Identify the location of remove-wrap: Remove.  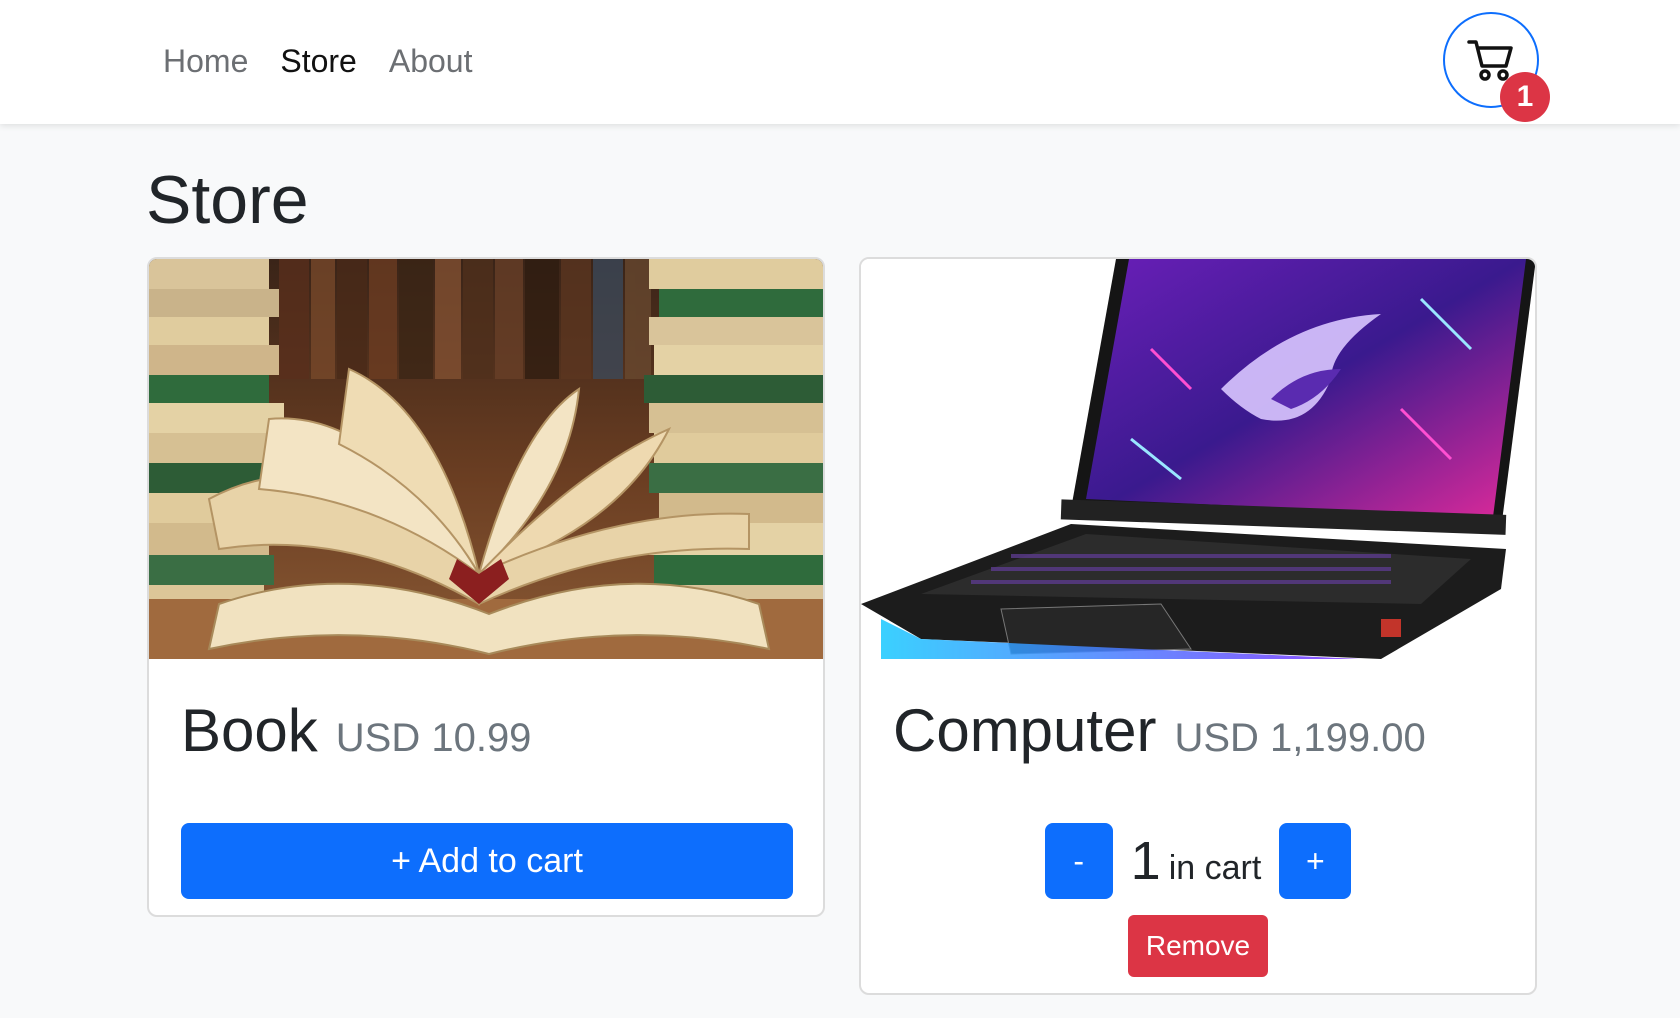
(1198, 946).